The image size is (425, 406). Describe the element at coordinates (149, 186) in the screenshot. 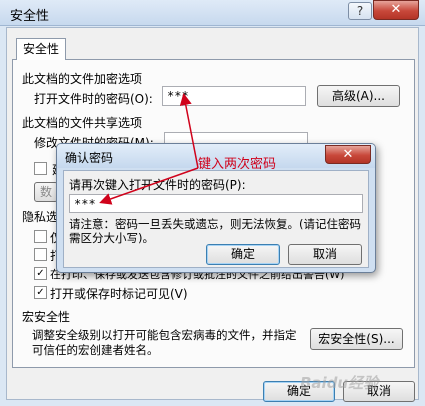

I see `arrow-to-confirm-password` at that location.